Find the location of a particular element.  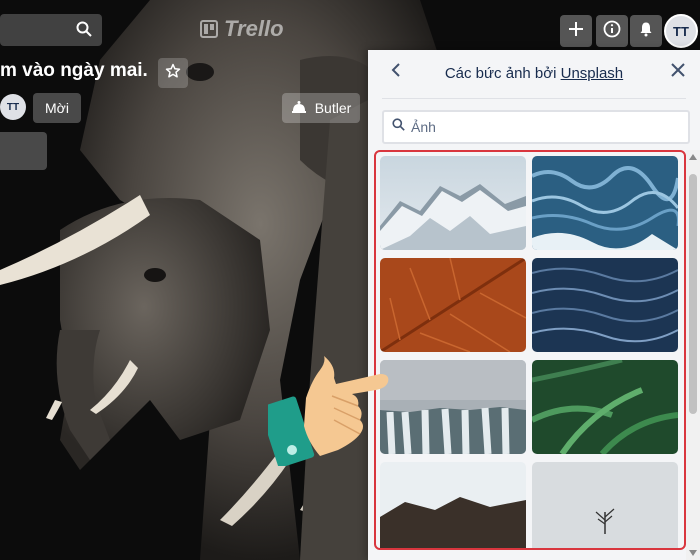

scroll-down-arrow-icon is located at coordinates (693, 553).